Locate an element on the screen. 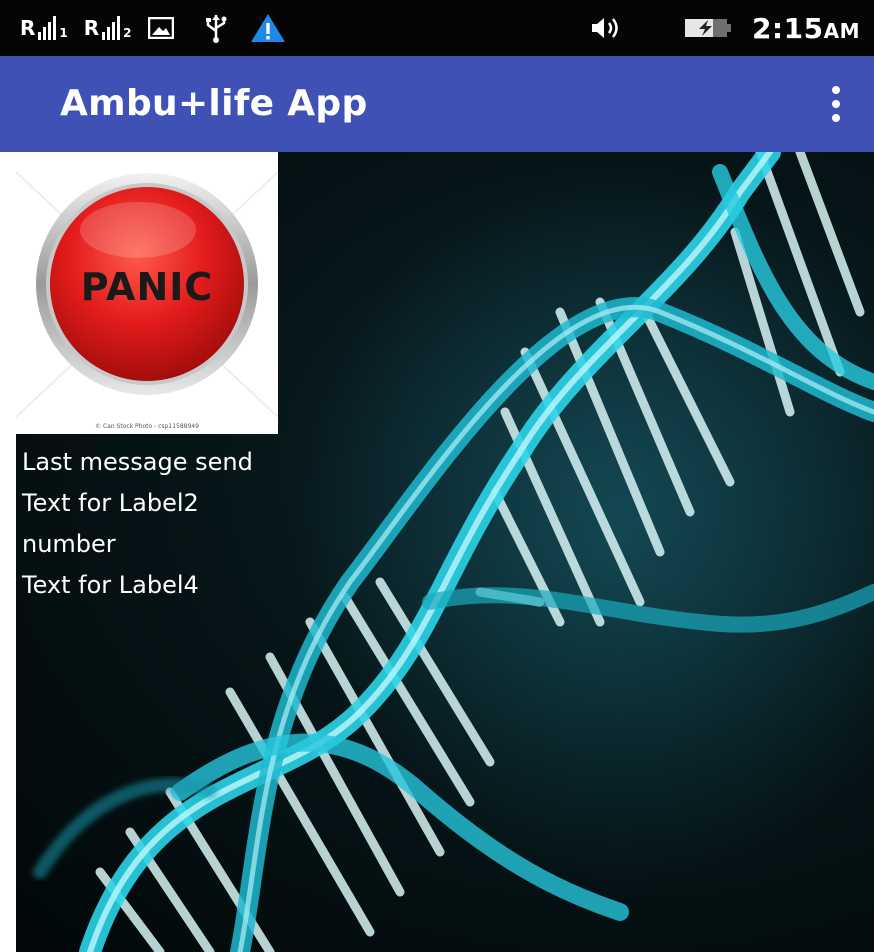 The width and height of the screenshot is (874, 952). image-notification-icon is located at coordinates (160, 28).